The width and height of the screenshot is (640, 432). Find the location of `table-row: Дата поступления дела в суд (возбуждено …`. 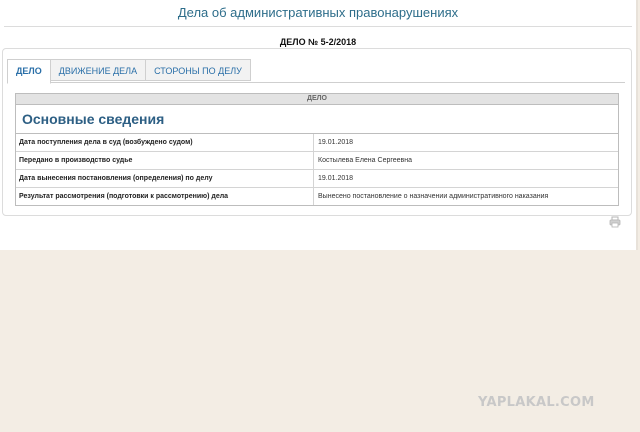

table-row: Дата поступления дела в суд (возбуждено … is located at coordinates (317, 143).